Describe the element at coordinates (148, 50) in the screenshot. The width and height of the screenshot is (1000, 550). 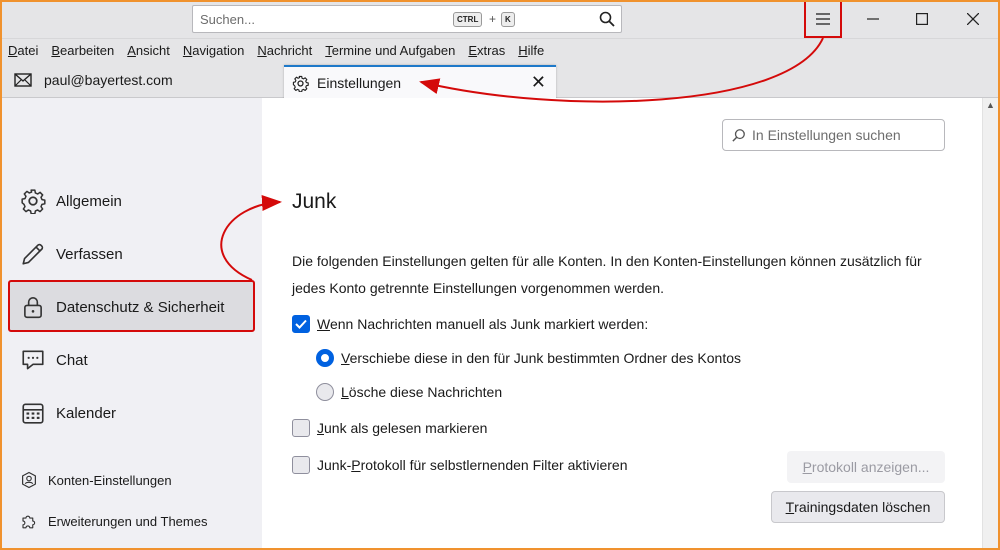
I see `menu-ansicht: Ansicht` at that location.